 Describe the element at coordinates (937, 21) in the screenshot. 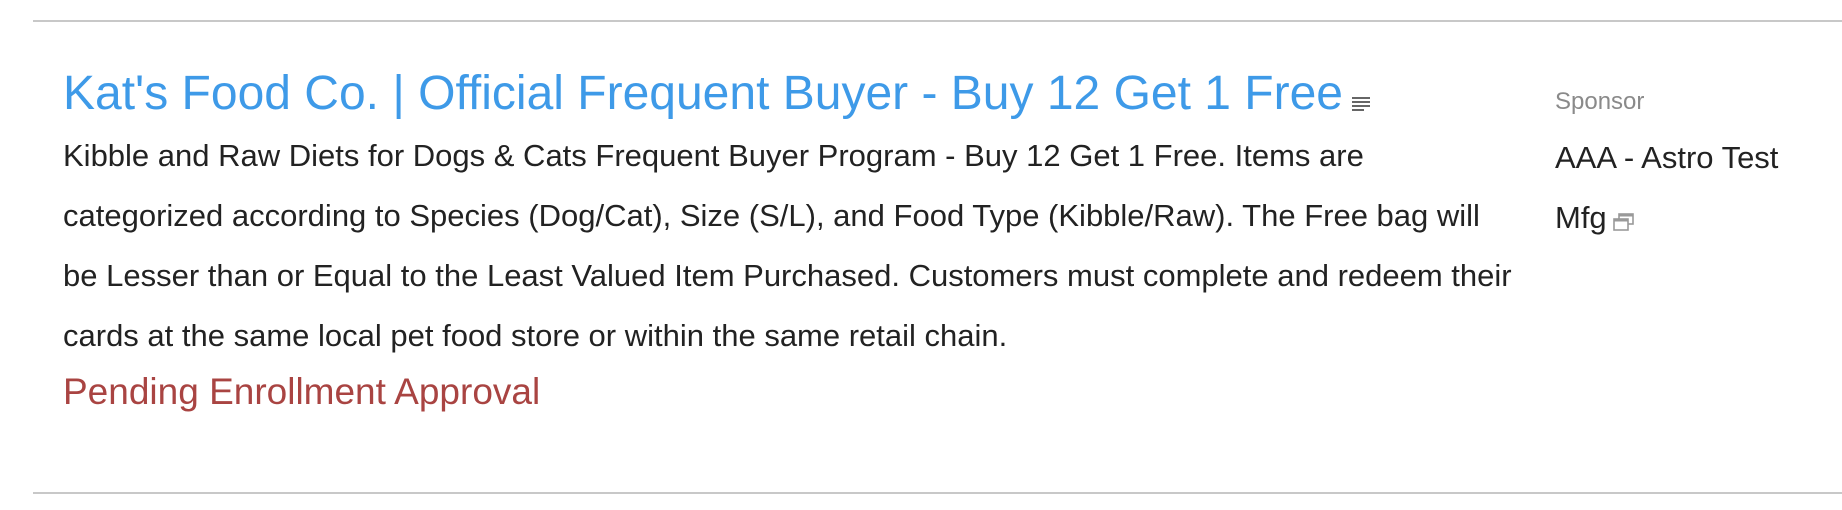

I see `top-divider` at that location.